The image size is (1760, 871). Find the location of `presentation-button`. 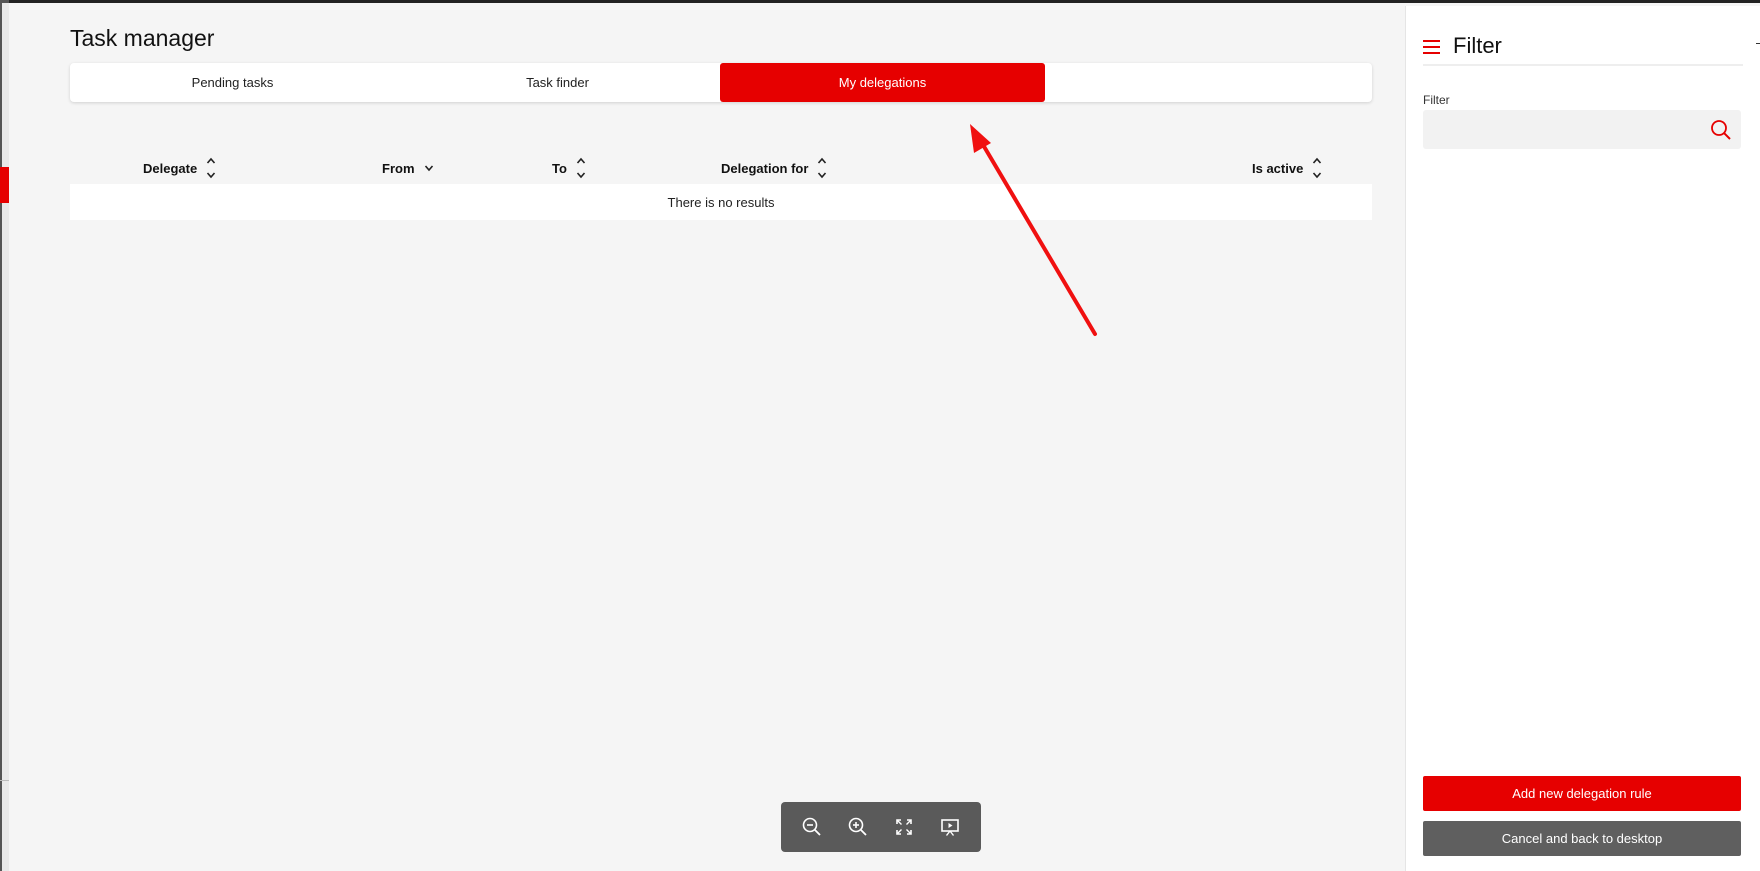

presentation-button is located at coordinates (950, 827).